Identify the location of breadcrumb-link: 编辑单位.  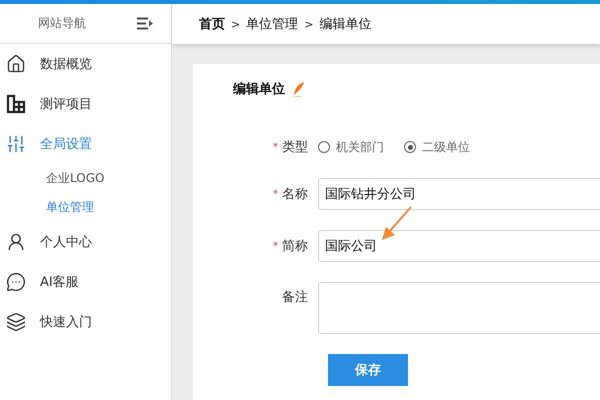
(345, 24).